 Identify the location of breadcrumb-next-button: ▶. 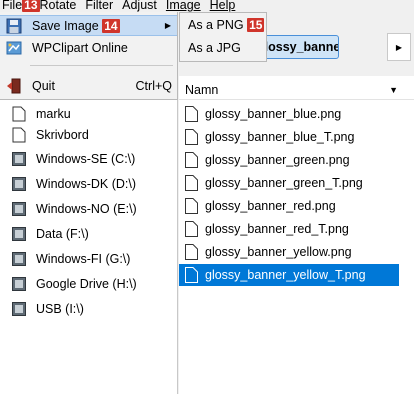
(399, 47).